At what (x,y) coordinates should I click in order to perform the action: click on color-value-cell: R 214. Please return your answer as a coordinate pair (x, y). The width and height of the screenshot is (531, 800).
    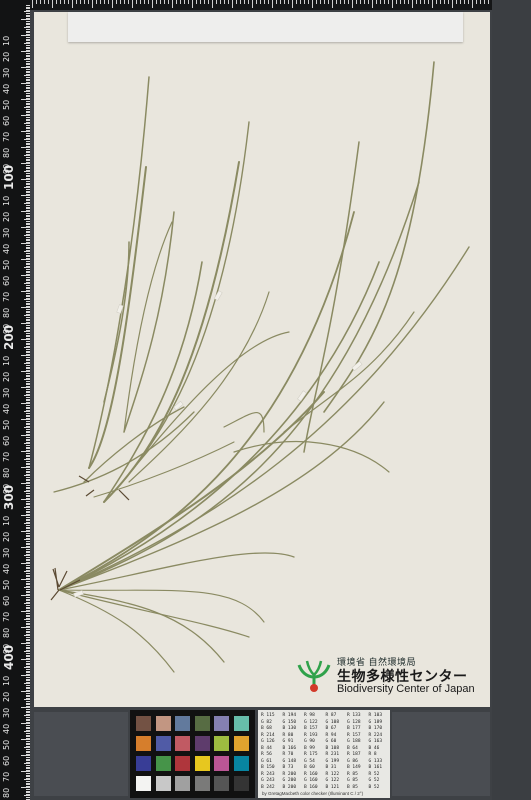
    Looking at the image, I should click on (268, 735).